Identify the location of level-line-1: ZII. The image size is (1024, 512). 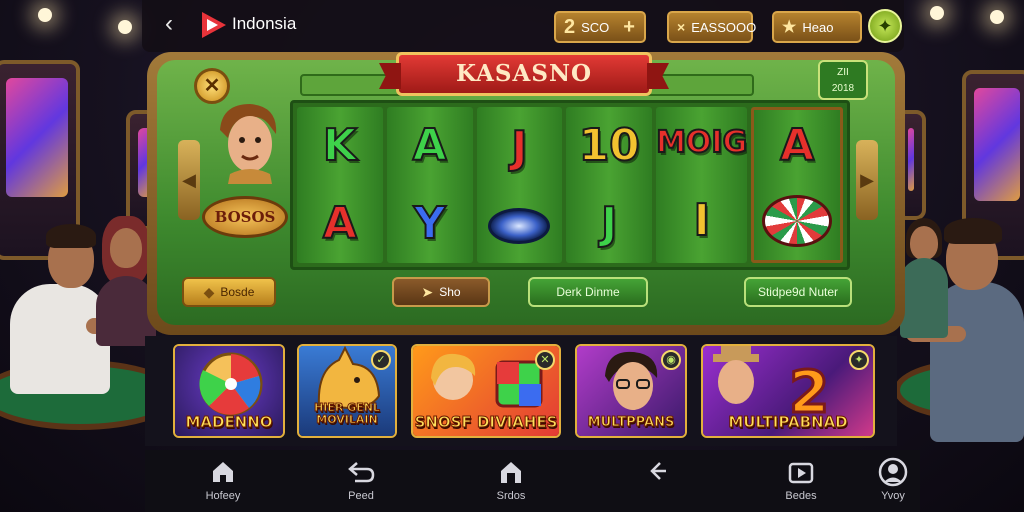
(843, 72).